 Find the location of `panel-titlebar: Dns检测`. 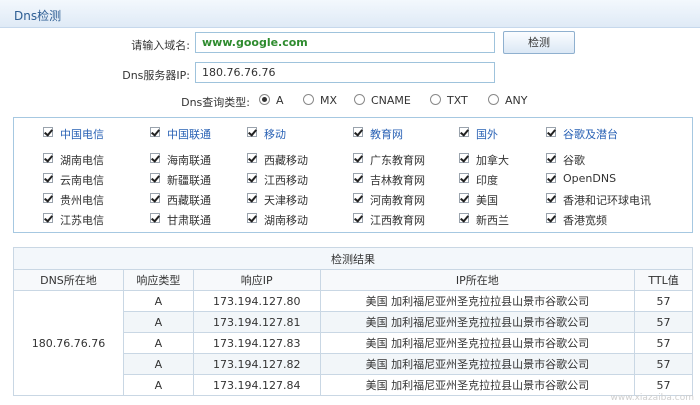

panel-titlebar: Dns检测 is located at coordinates (350, 14).